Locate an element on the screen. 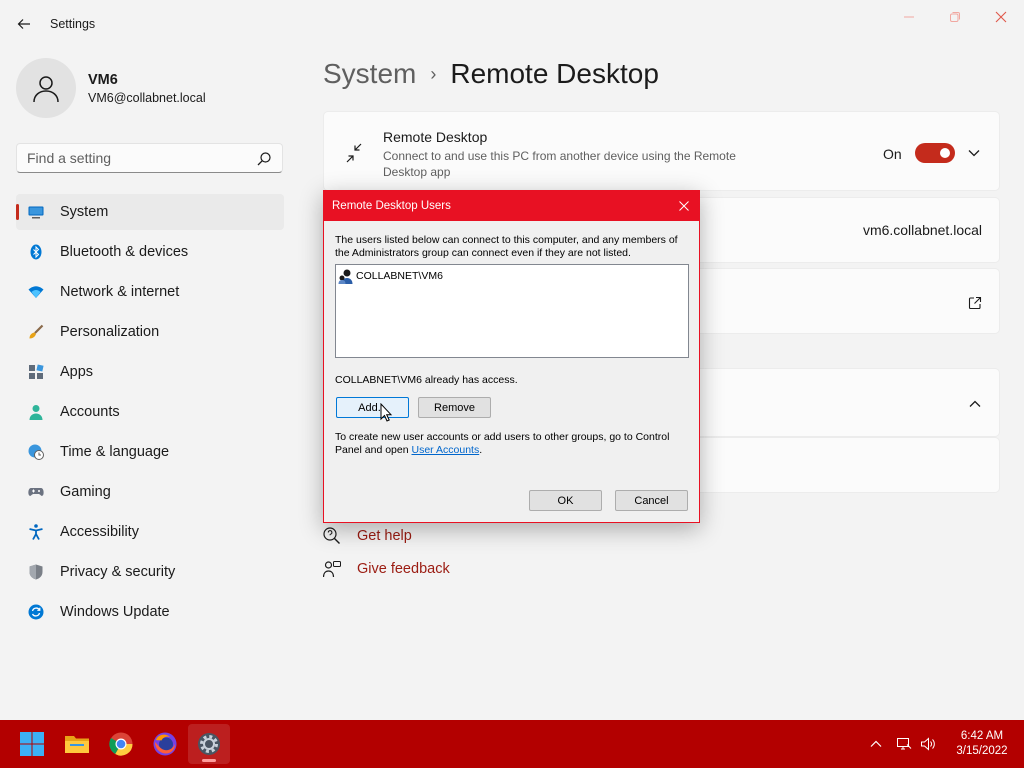 The height and width of the screenshot is (768, 1024). mouse-cursor-icon is located at coordinates (386, 412).